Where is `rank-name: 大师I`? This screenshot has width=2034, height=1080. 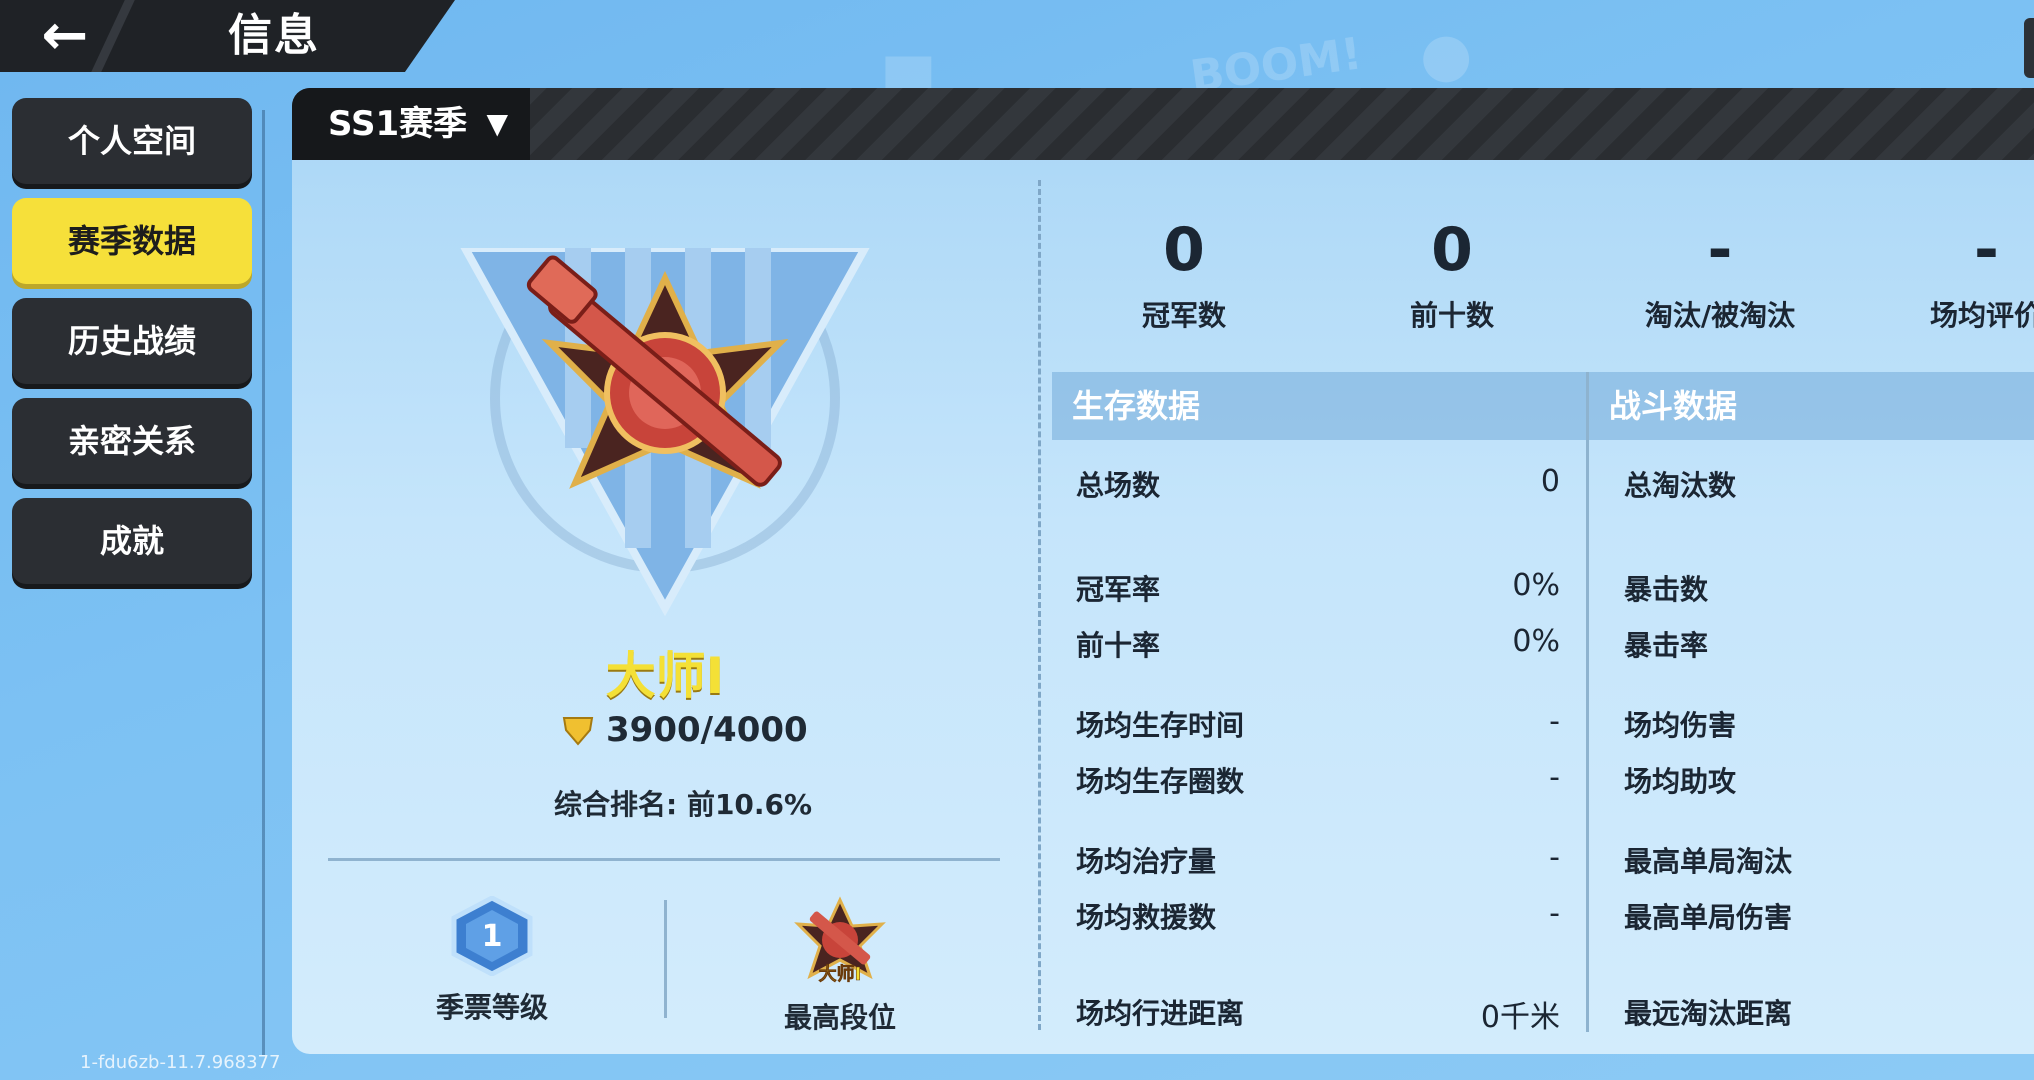
rank-name: 大师I is located at coordinates (665, 676).